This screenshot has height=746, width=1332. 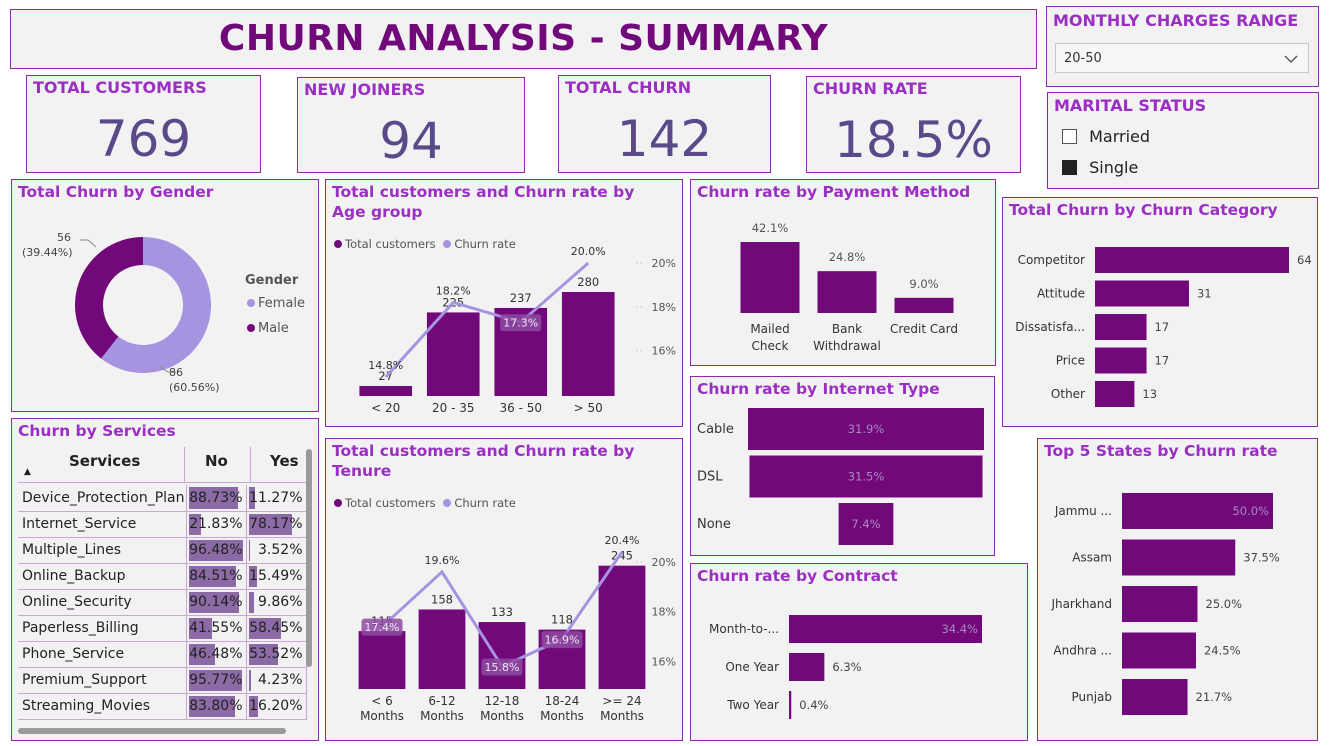 What do you see at coordinates (1214, 697) in the screenshot?
I see `bar-value-label: 21.7%` at bounding box center [1214, 697].